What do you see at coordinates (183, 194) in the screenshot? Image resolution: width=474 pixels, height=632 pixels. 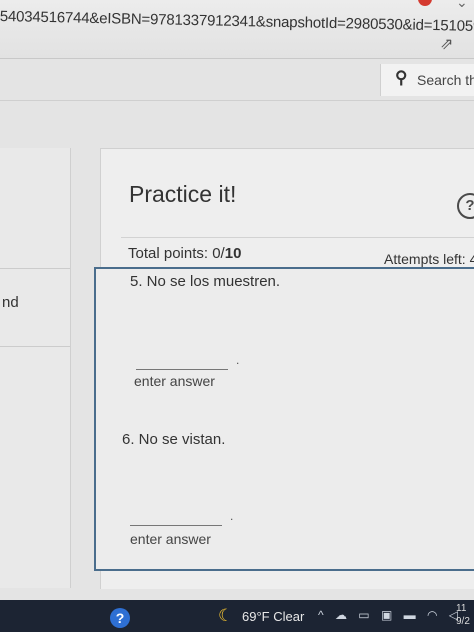 I see `practice-title: Practice it!` at bounding box center [183, 194].